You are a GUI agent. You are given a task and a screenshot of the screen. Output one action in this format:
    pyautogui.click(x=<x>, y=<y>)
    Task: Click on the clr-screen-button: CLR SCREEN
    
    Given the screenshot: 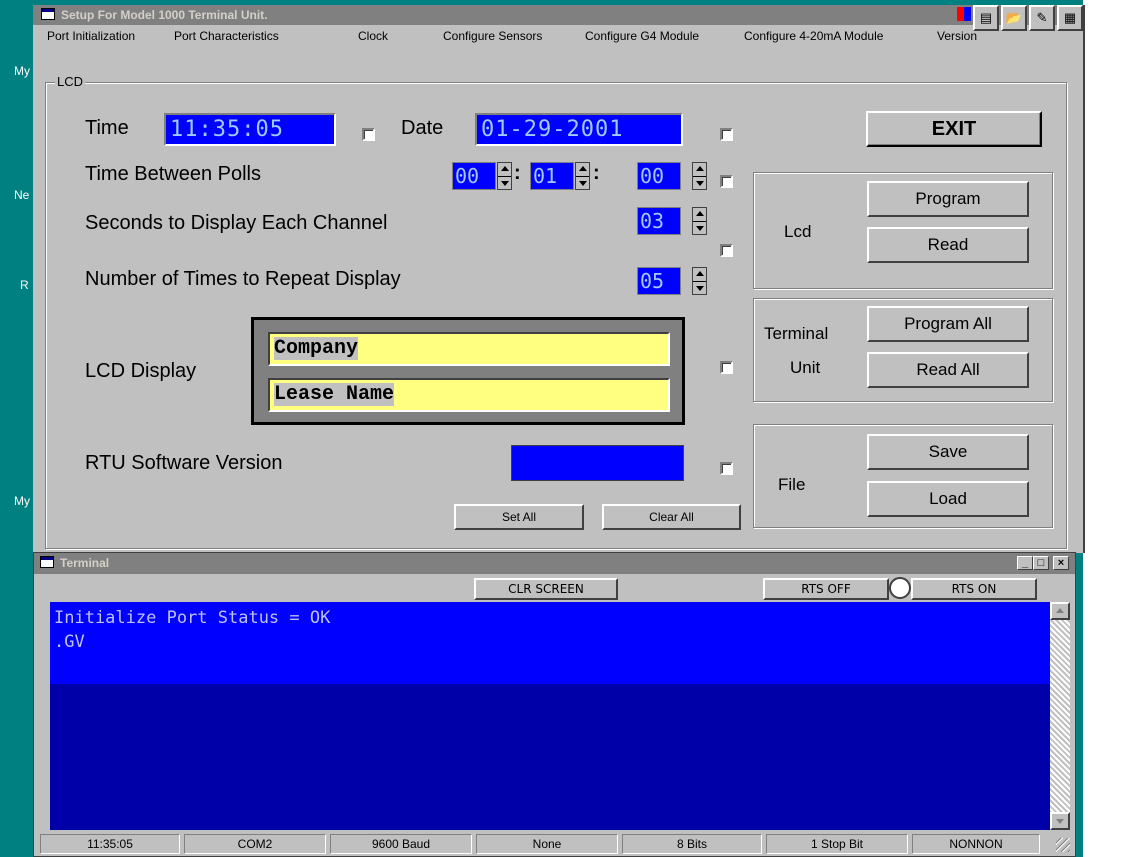 What is the action you would take?
    pyautogui.click(x=546, y=589)
    